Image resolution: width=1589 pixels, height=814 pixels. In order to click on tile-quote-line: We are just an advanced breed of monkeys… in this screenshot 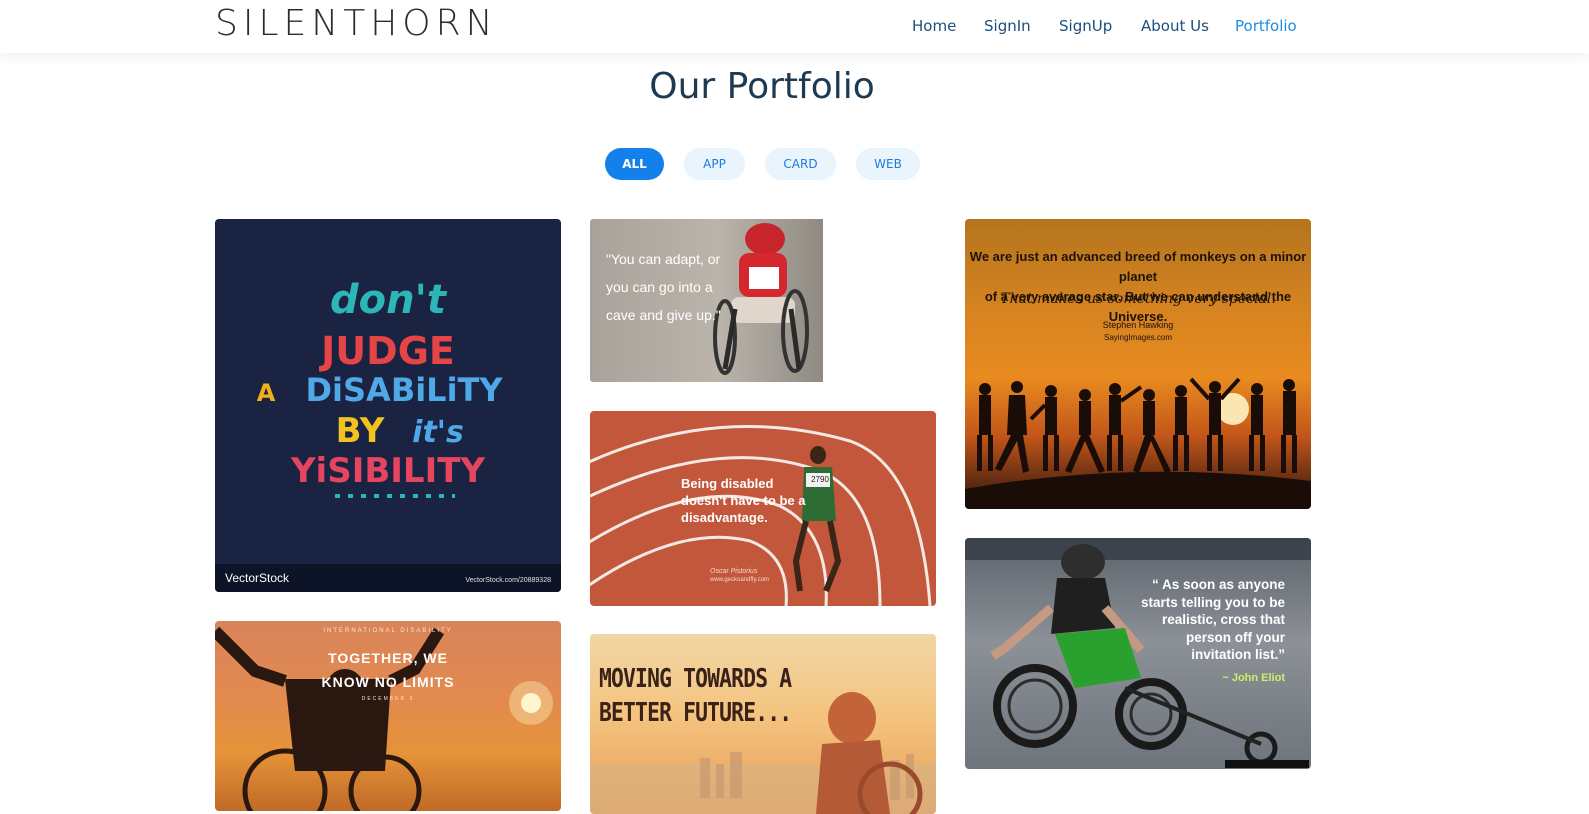, I will do `click(1138, 287)`.